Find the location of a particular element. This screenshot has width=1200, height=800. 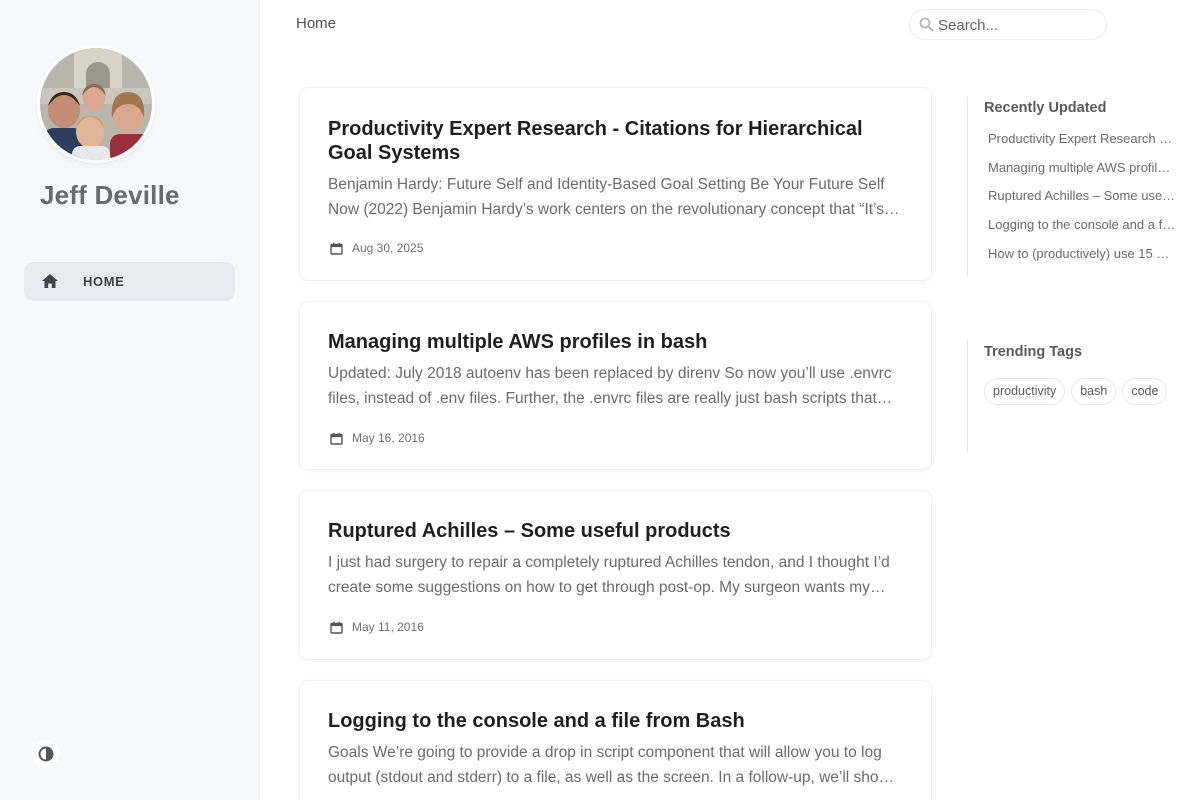

contrast-icon is located at coordinates (46, 754).